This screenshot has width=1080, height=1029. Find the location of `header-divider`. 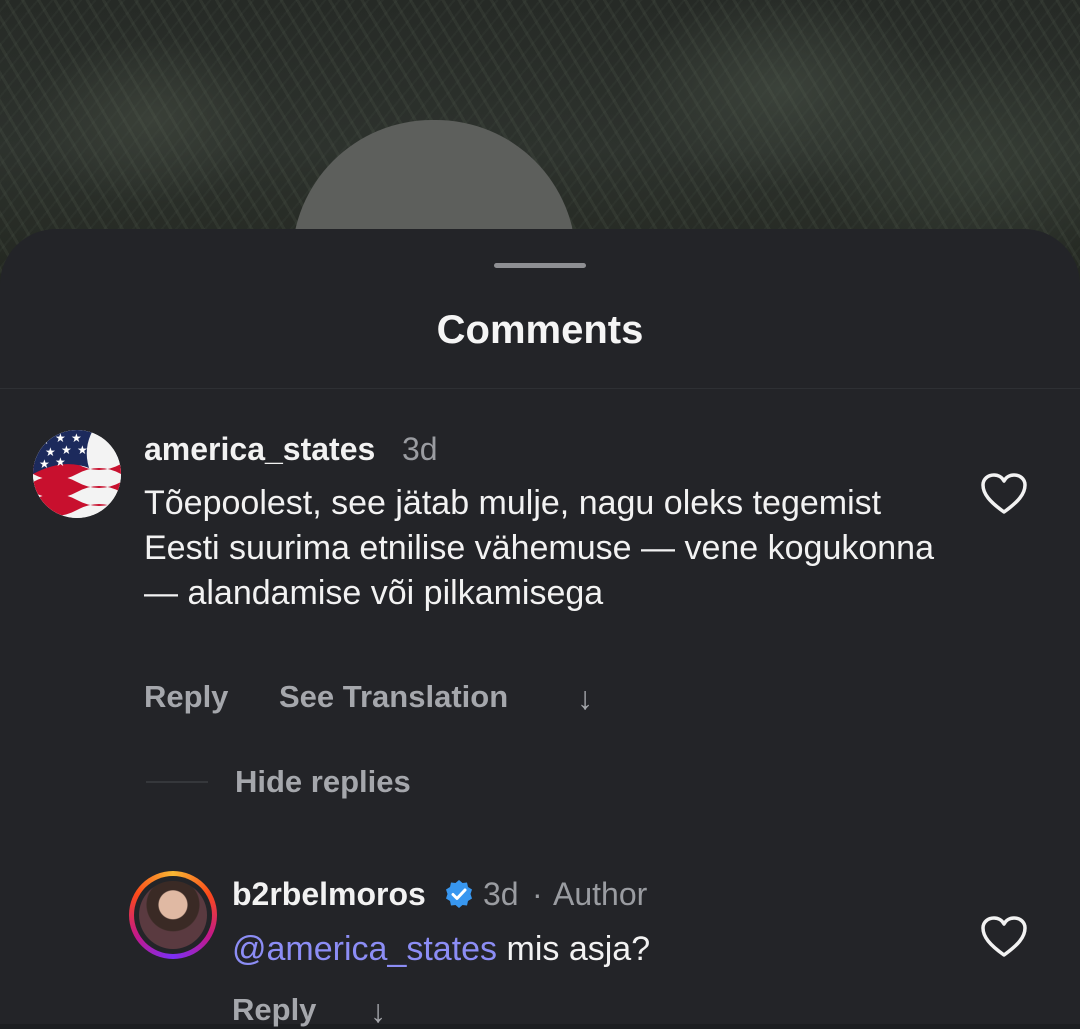

header-divider is located at coordinates (540, 388).